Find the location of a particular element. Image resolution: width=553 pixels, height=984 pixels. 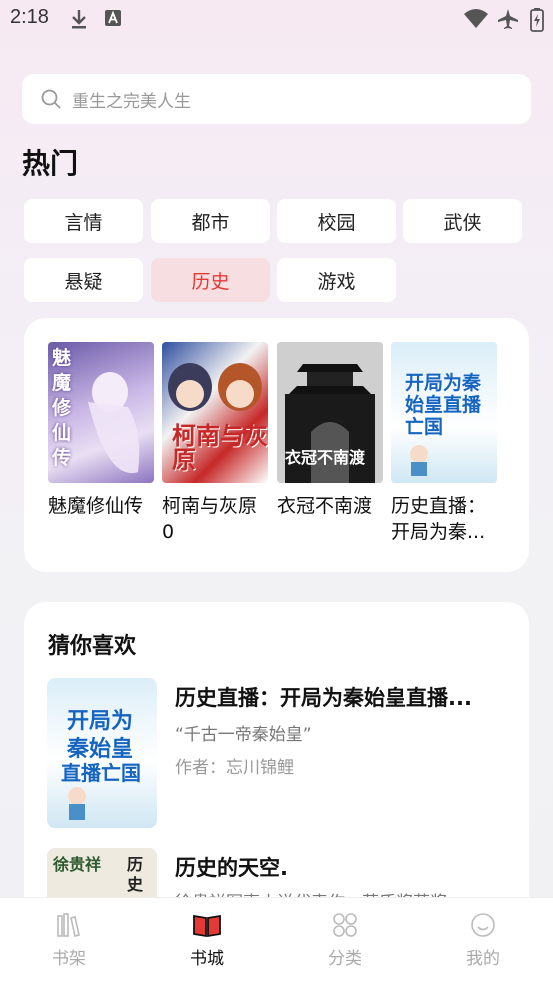

status-bar: 2:18 is located at coordinates (276, 20).